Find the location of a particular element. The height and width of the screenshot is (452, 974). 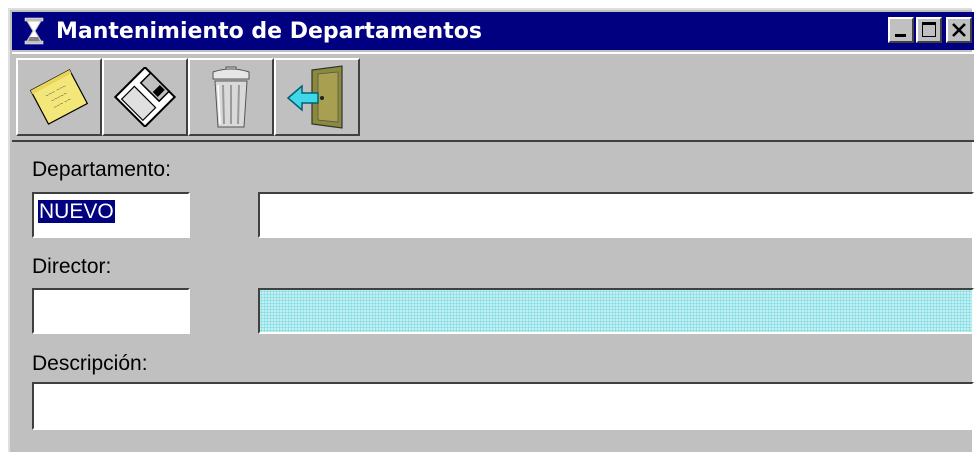

title-buttons is located at coordinates (929, 30).